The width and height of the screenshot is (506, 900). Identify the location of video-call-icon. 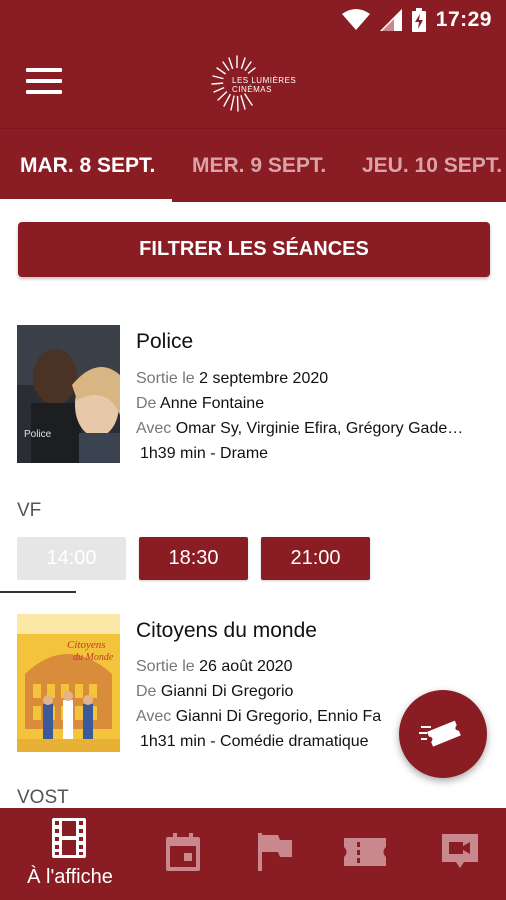
(460, 851).